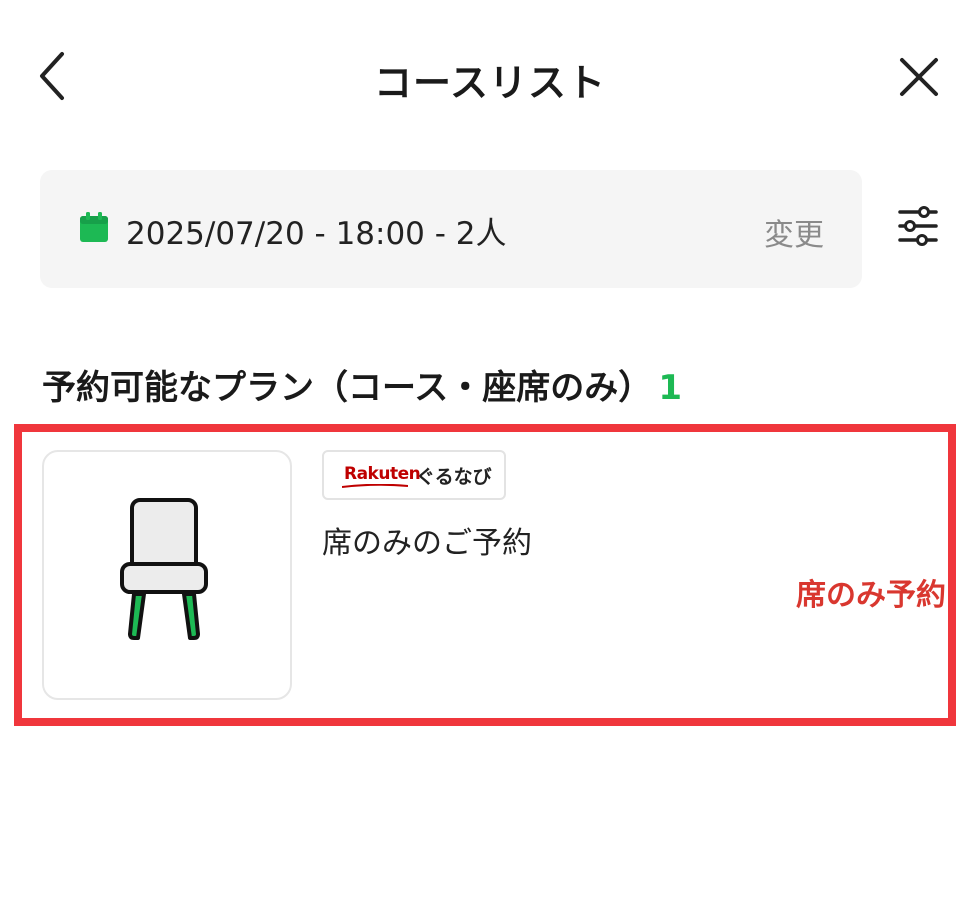  Describe the element at coordinates (670, 388) in the screenshot. I see `plan-count: 1` at that location.